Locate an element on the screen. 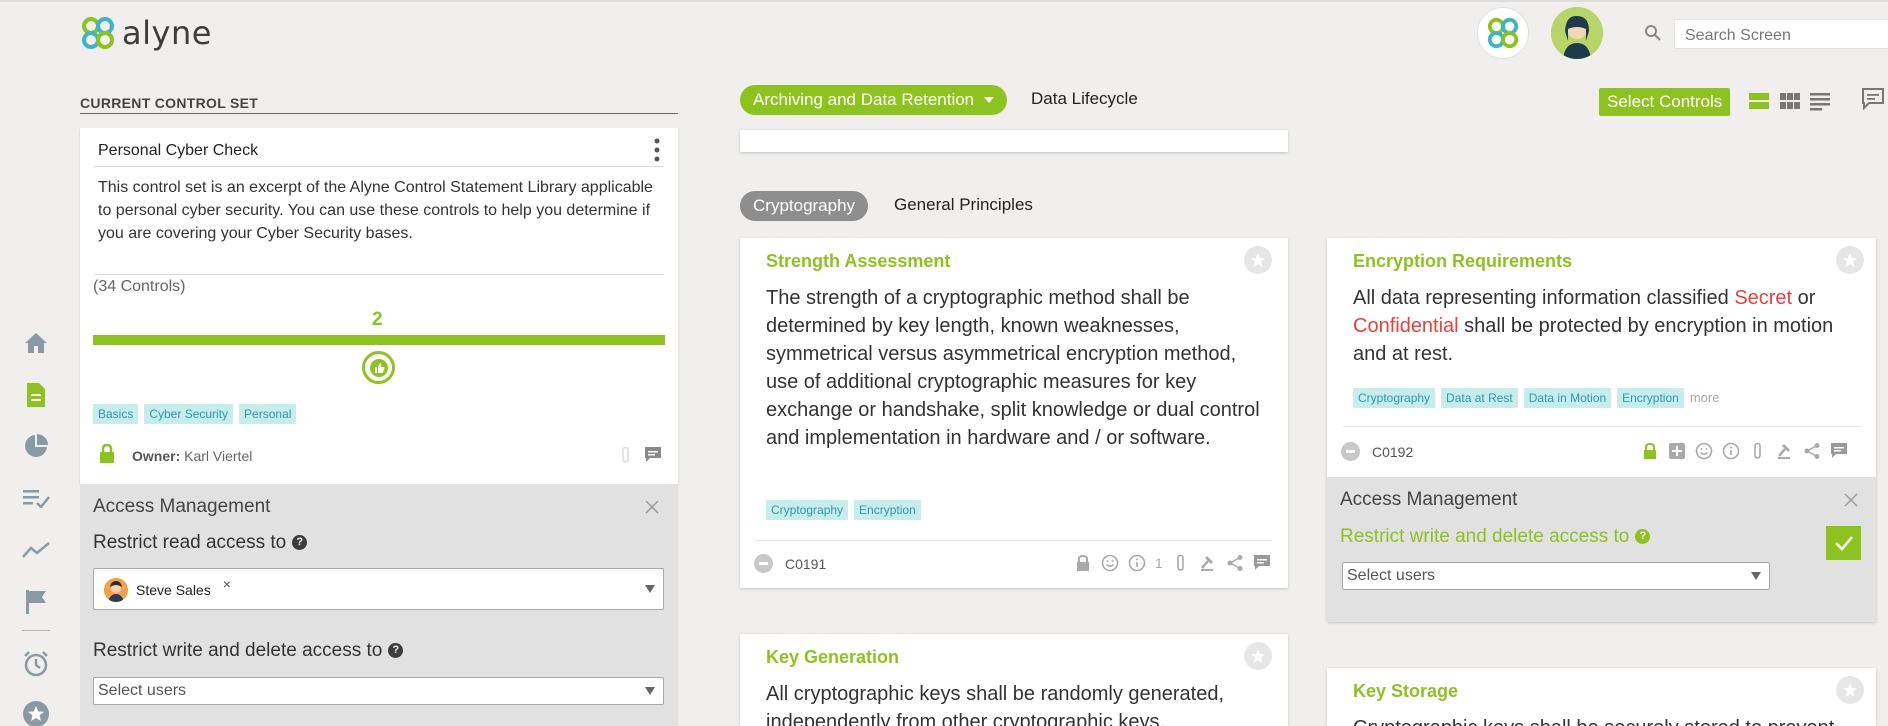  nav-flags is located at coordinates (36, 602).